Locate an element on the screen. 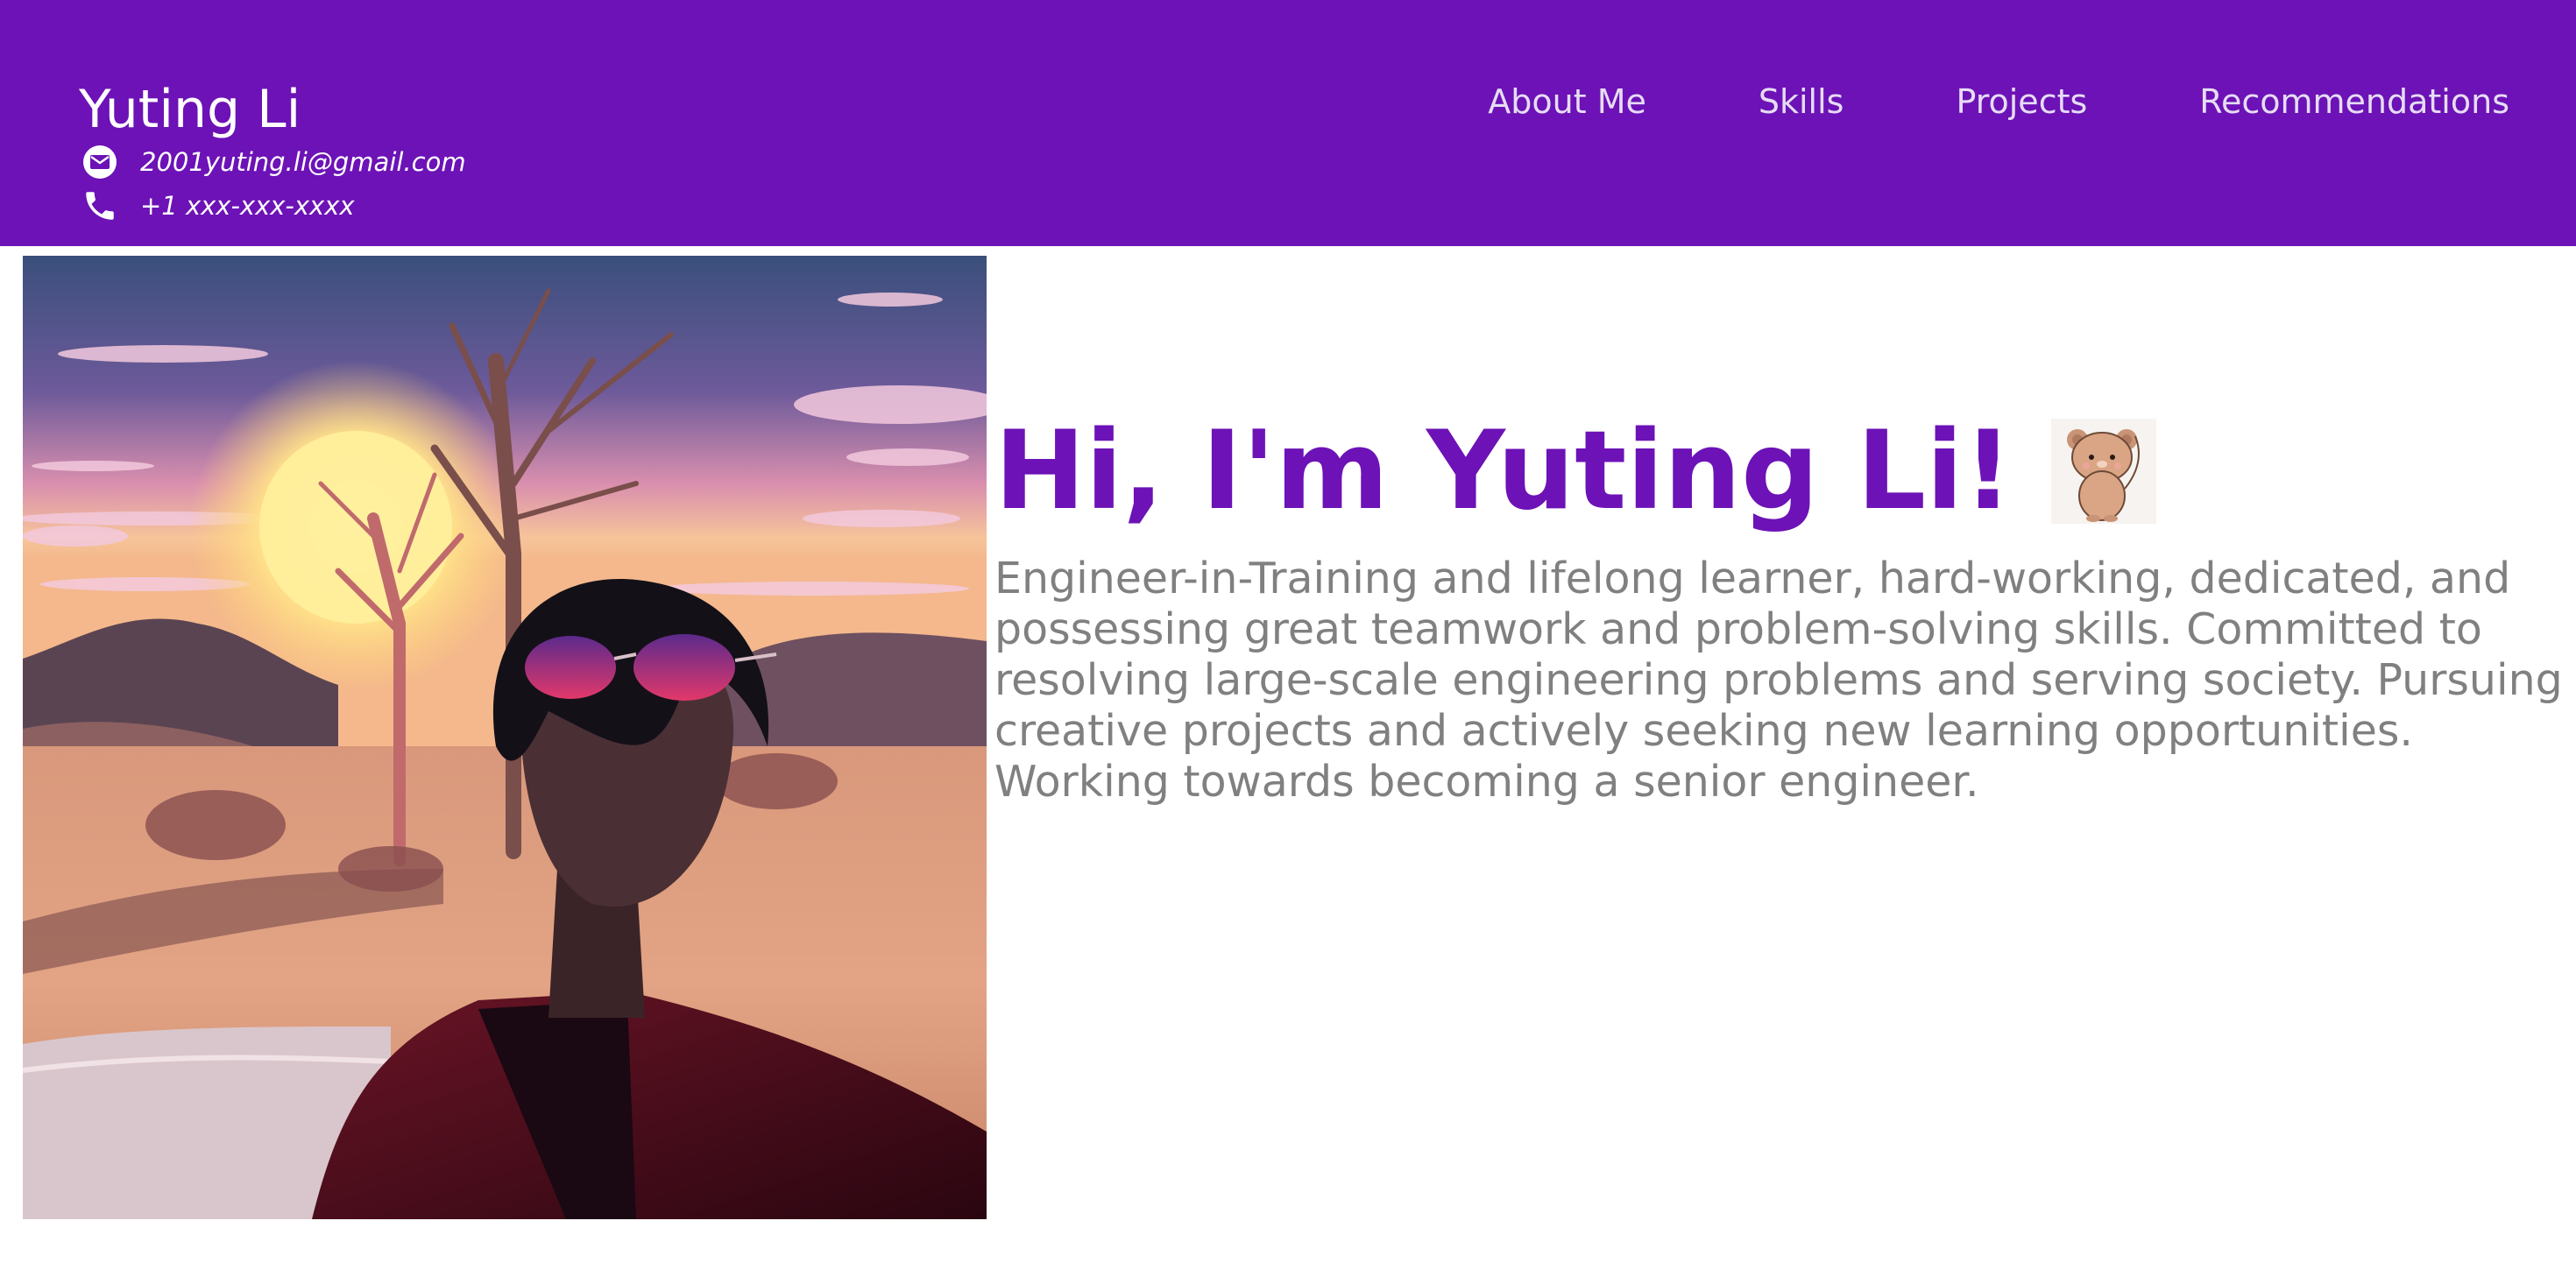 The image size is (2576, 1277). hero-heading: Hi, I'm Yuting Li! is located at coordinates (1503, 471).